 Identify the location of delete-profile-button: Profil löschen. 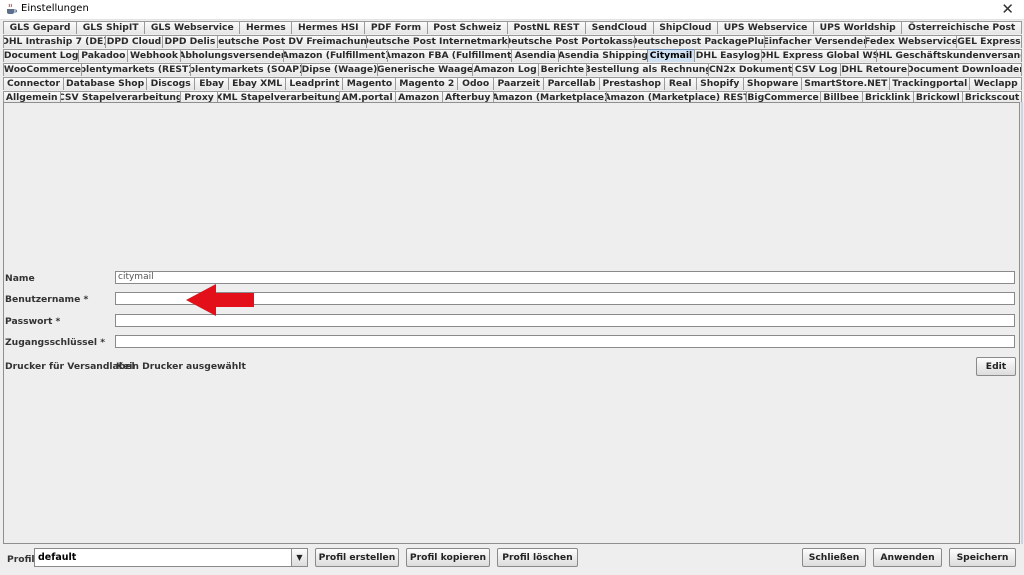
(537, 557).